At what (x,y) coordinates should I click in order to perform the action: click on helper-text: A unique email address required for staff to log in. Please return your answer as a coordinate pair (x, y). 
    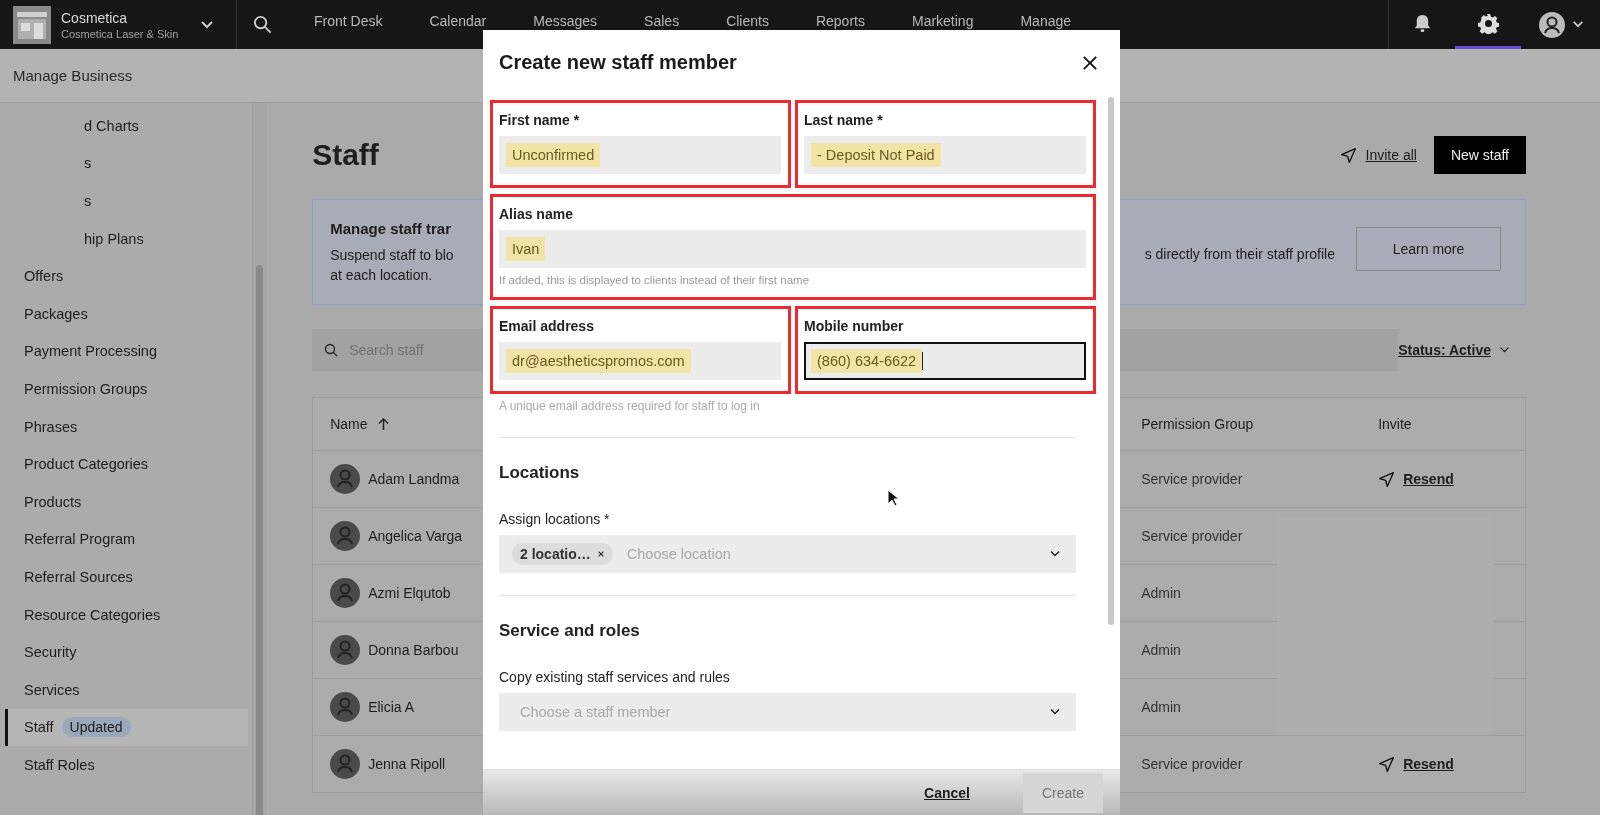
    Looking at the image, I should click on (630, 406).